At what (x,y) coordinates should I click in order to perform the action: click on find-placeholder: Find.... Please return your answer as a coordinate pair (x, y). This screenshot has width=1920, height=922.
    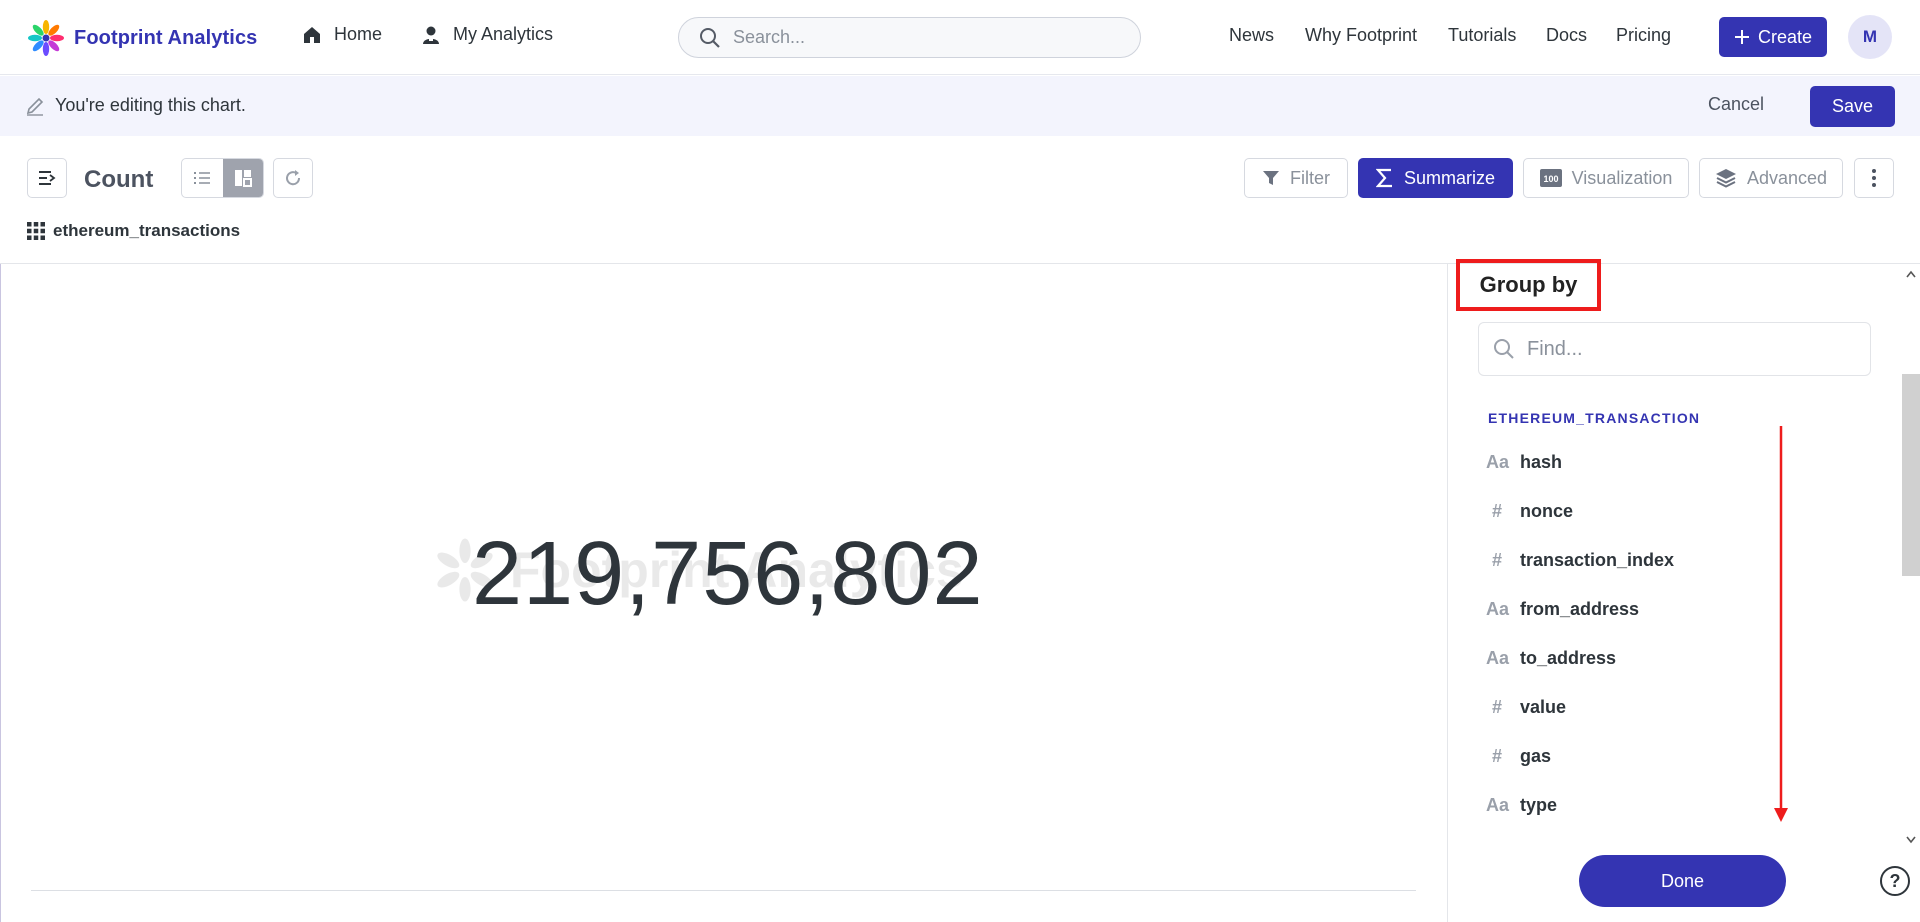
    Looking at the image, I should click on (1555, 348).